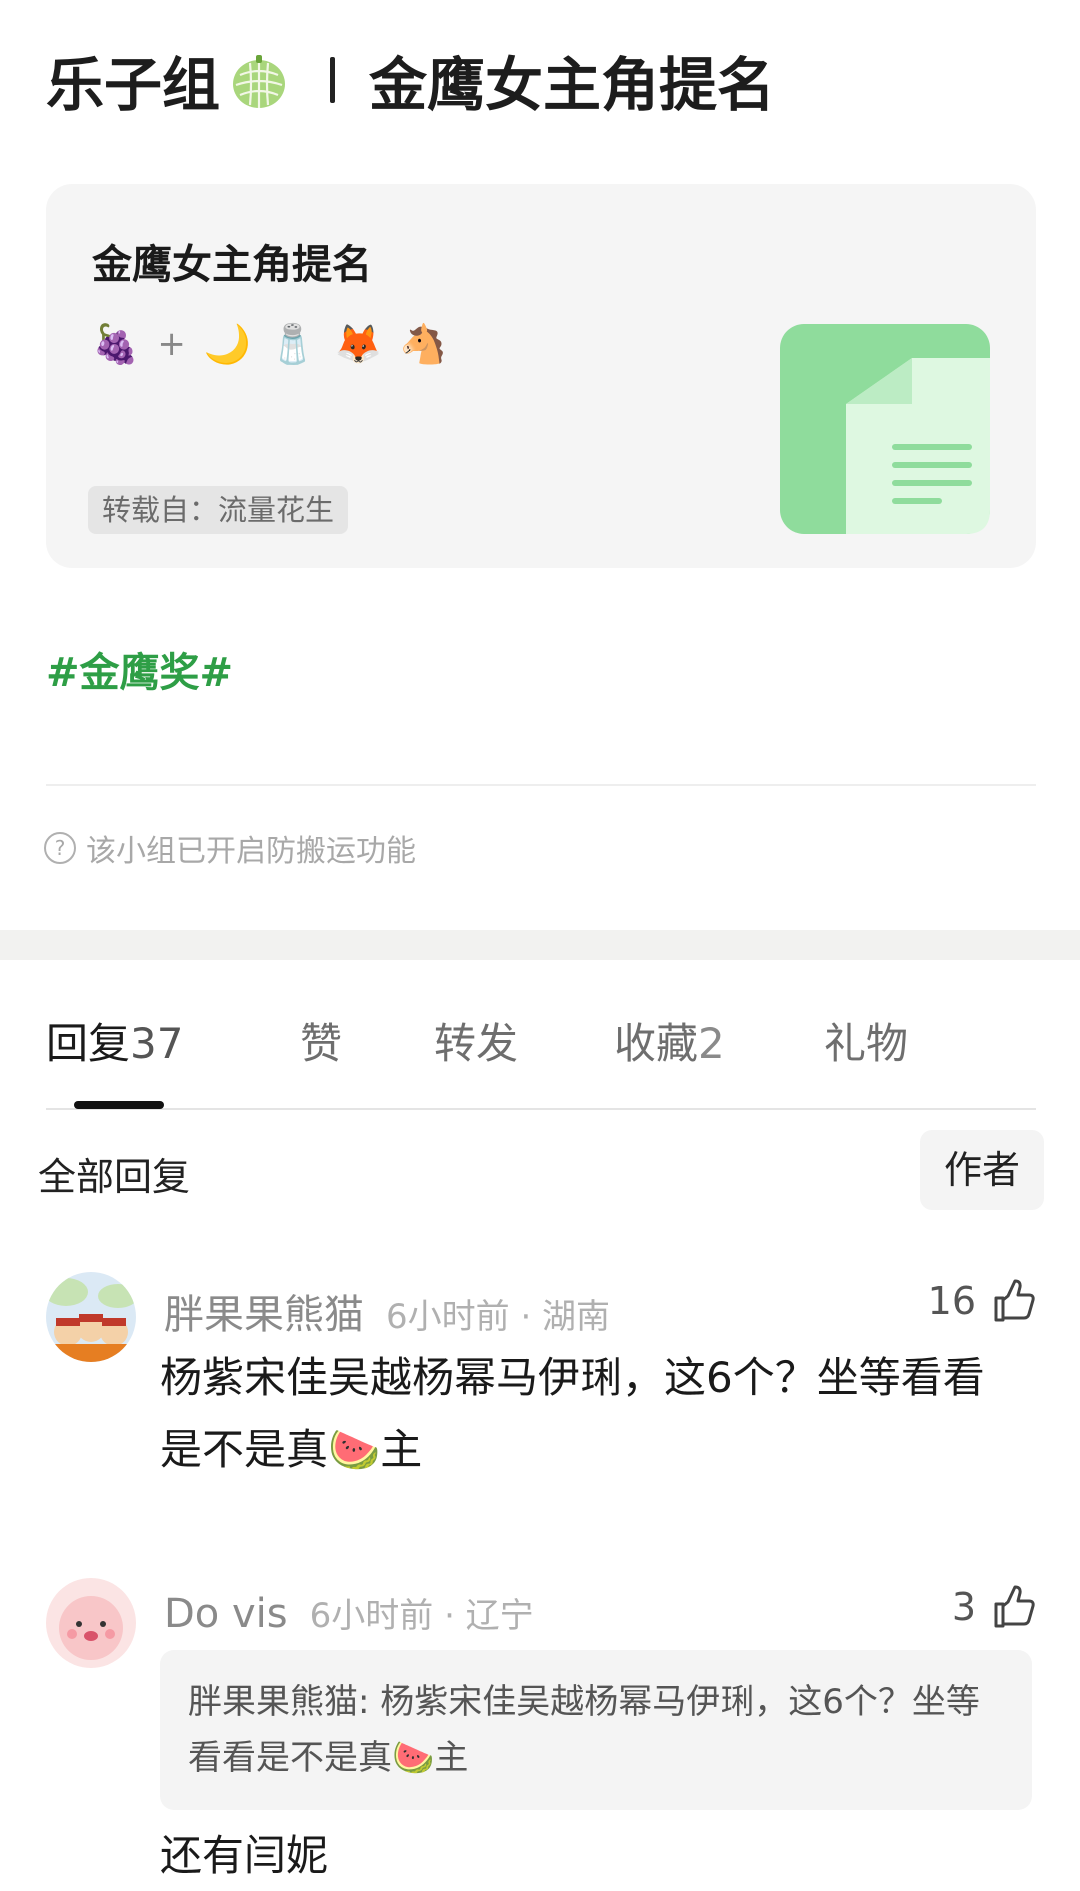 The width and height of the screenshot is (1080, 1891). Describe the element at coordinates (293, 344) in the screenshot. I see `salt-icon: 🧂` at that location.